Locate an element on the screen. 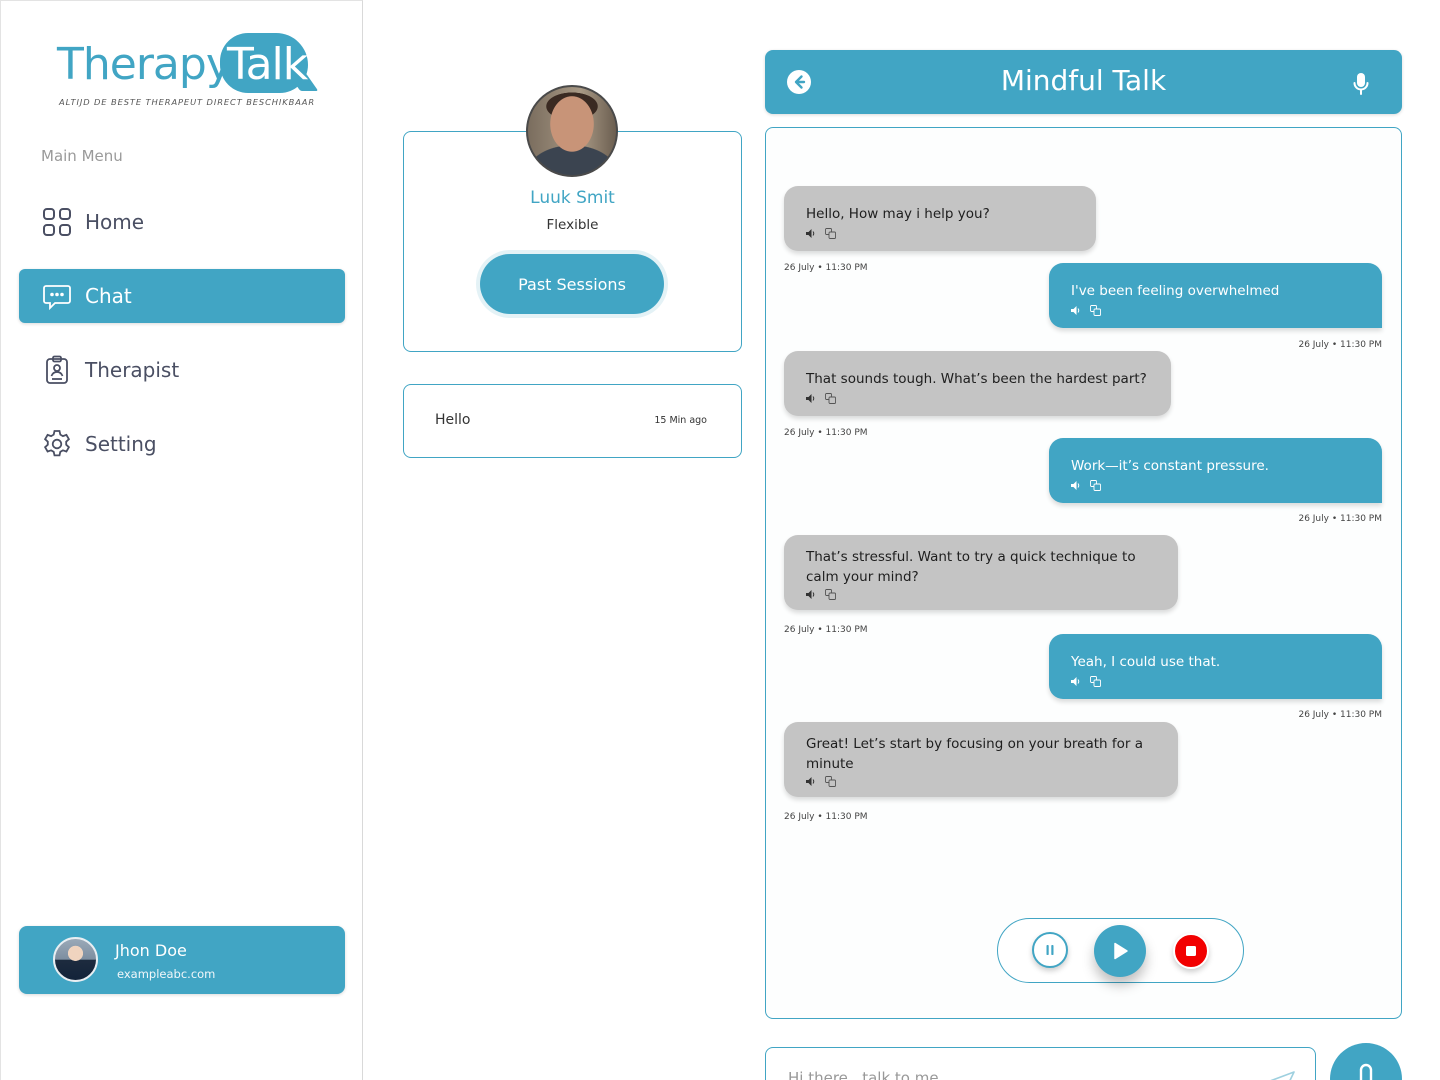  sidebar-item-label: Setting is located at coordinates (121, 444).